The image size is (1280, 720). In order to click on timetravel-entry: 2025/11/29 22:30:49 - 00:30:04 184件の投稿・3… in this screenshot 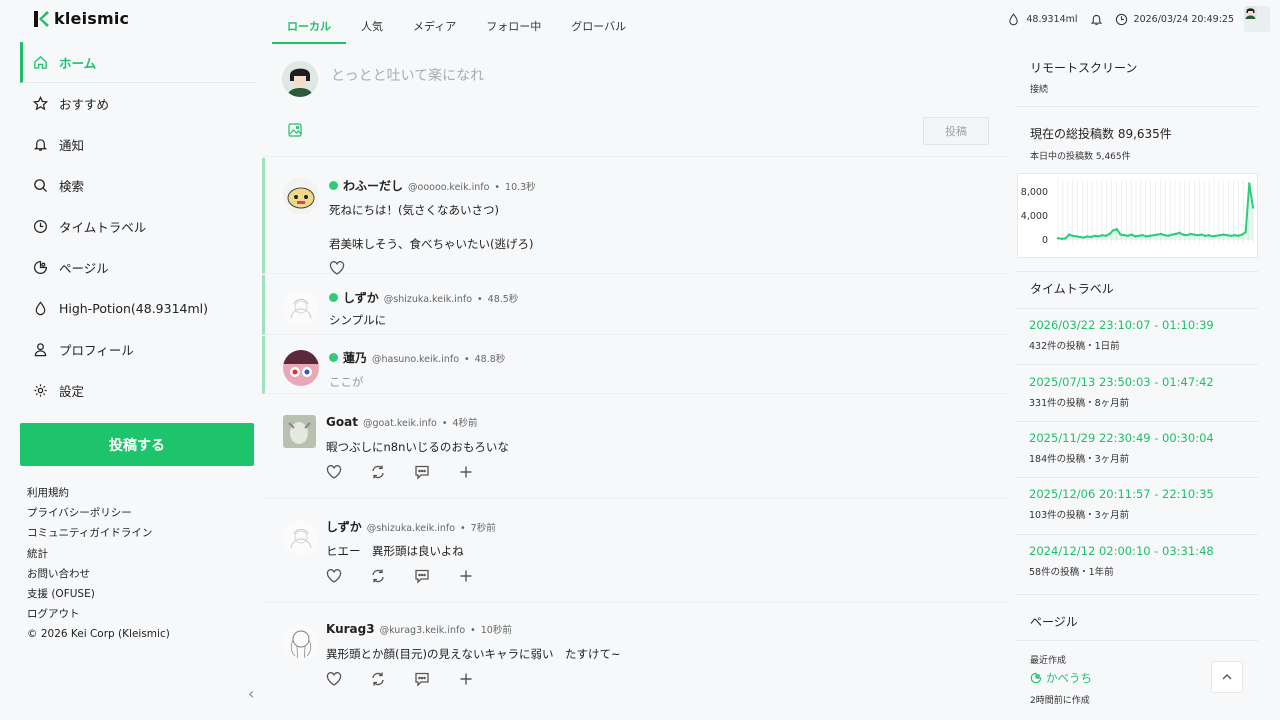, I will do `click(1121, 448)`.